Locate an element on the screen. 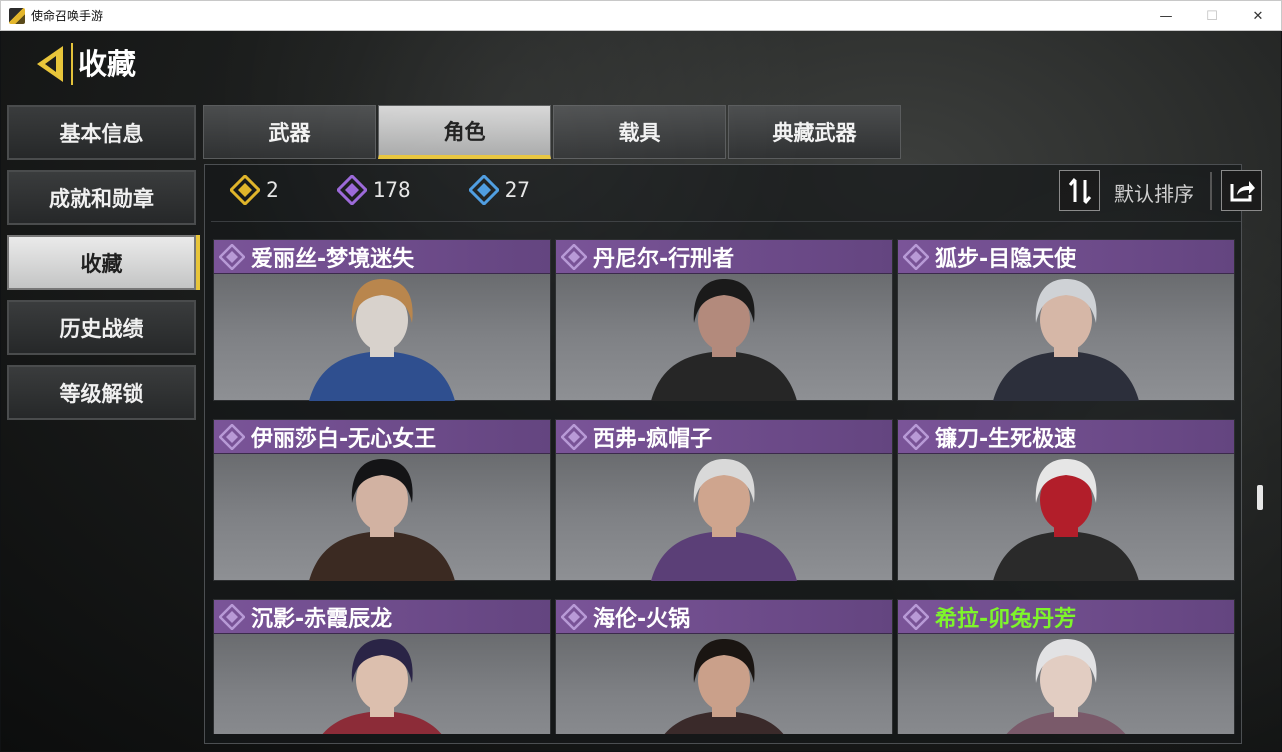  card-name: 伊丽莎白-无心女王 is located at coordinates (344, 439).